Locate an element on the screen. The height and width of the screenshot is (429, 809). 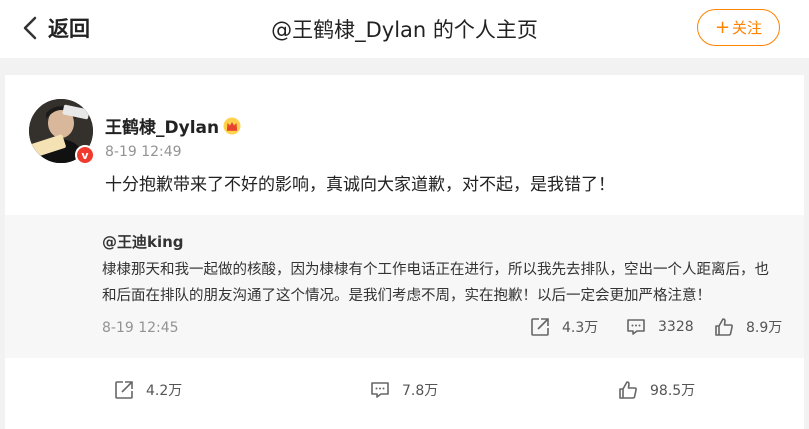
avatar: v is located at coordinates (62, 132).